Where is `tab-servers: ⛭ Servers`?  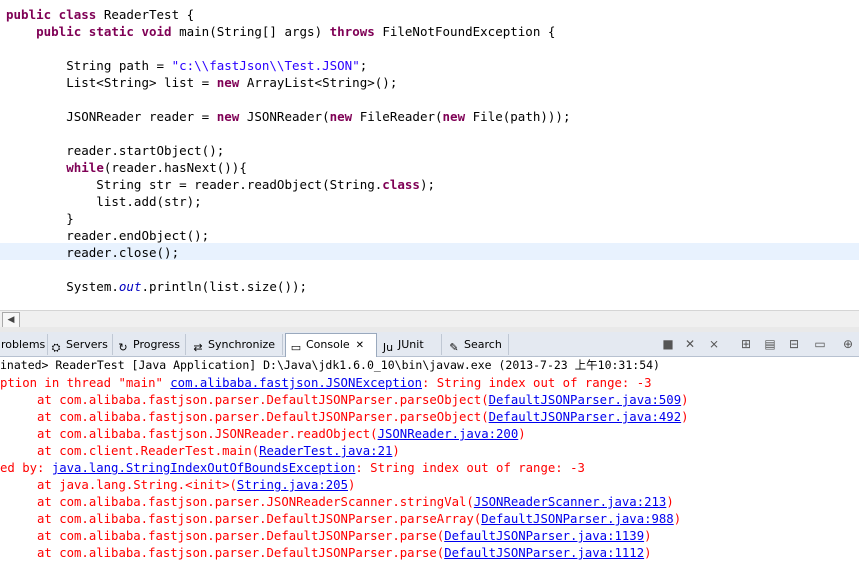 tab-servers: ⛭ Servers is located at coordinates (79, 344).